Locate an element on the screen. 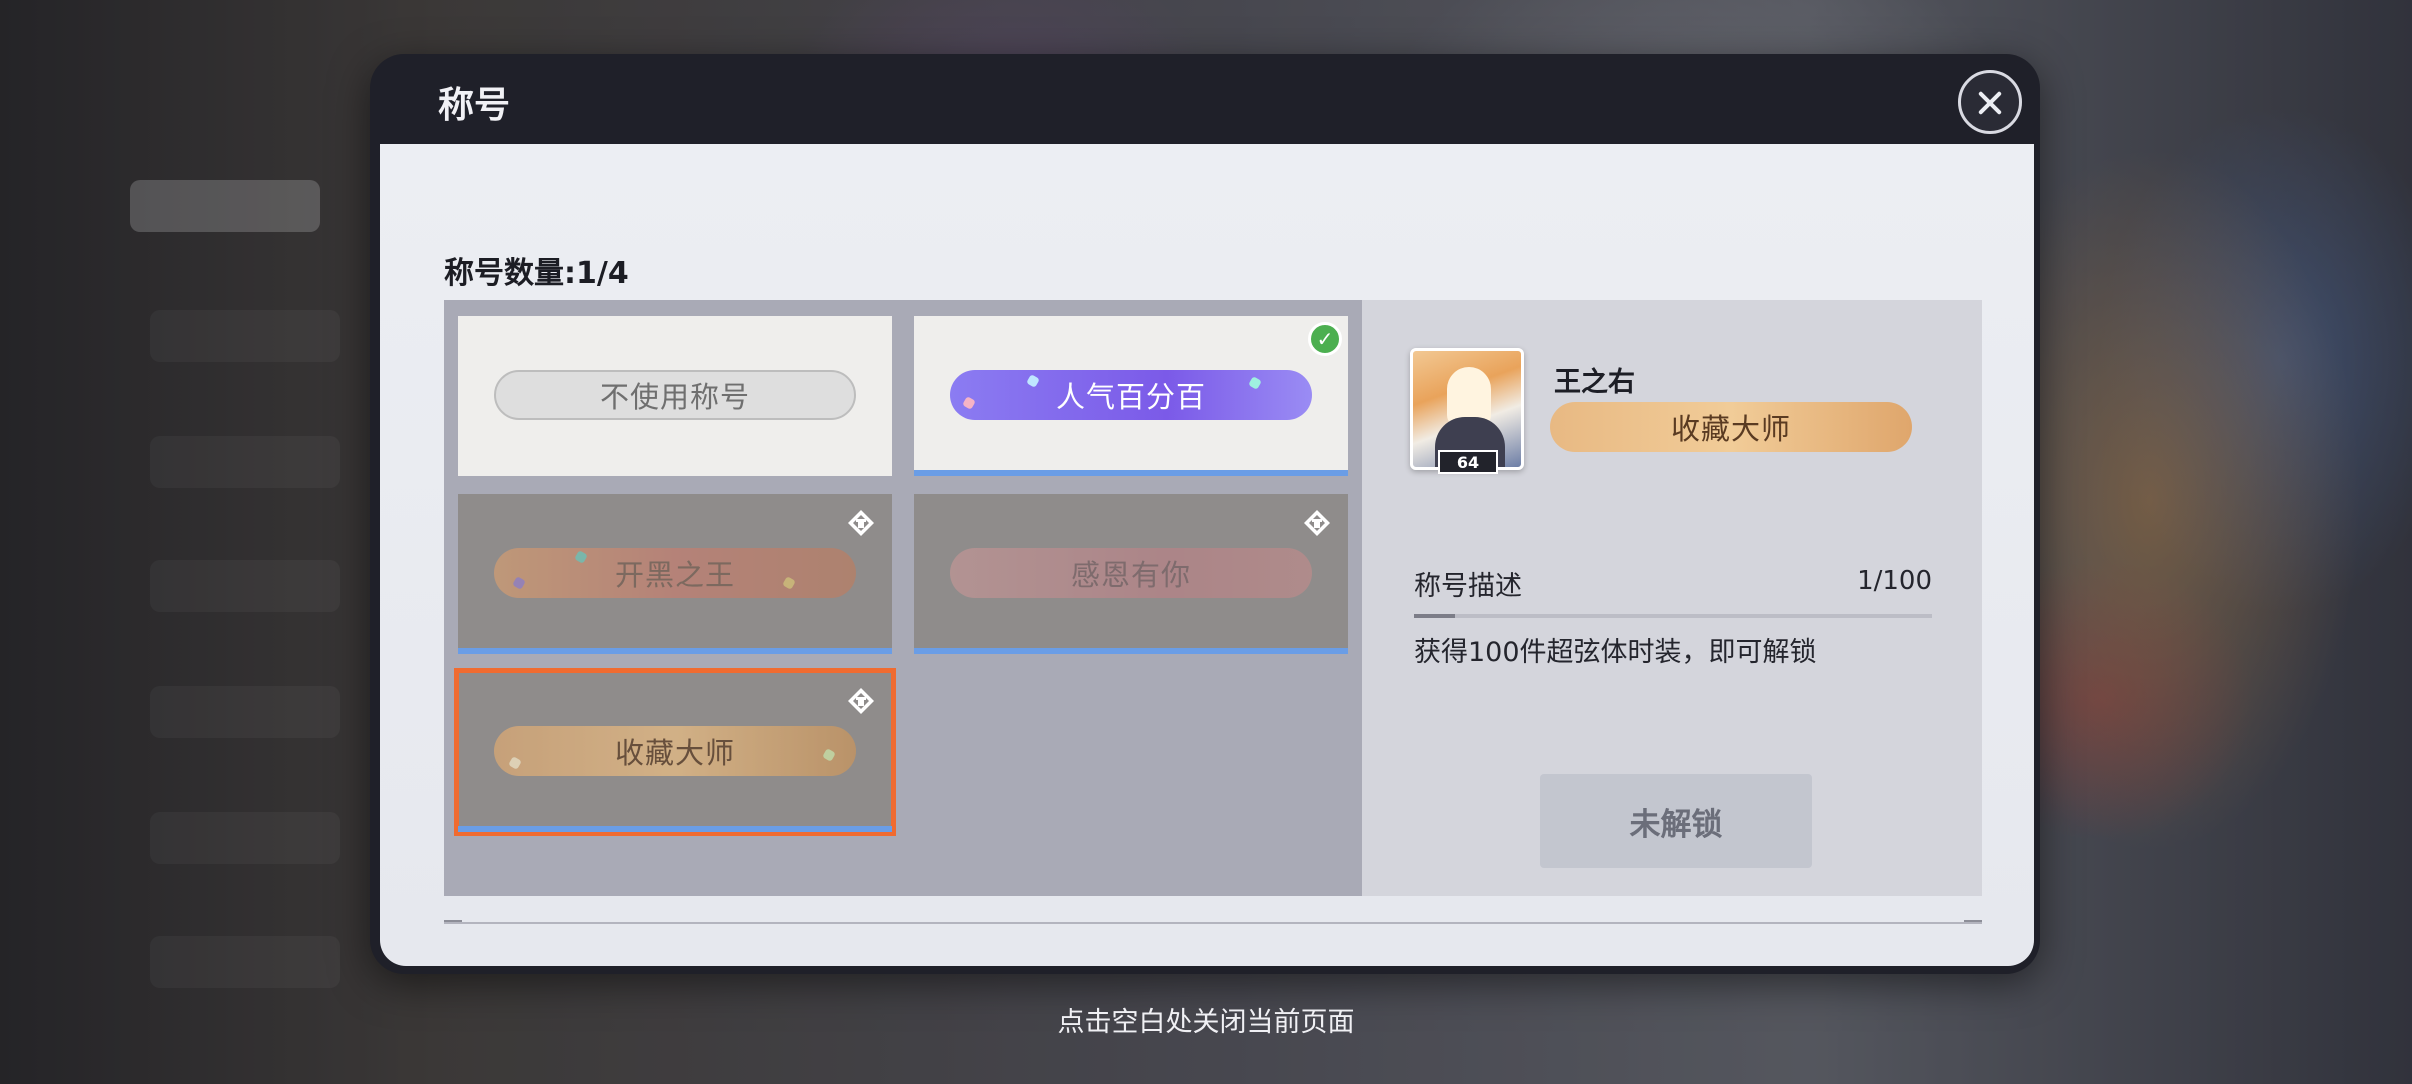 The height and width of the screenshot is (1084, 2412). title-tile-popular: 人气百分百 ✓ is located at coordinates (1131, 396).